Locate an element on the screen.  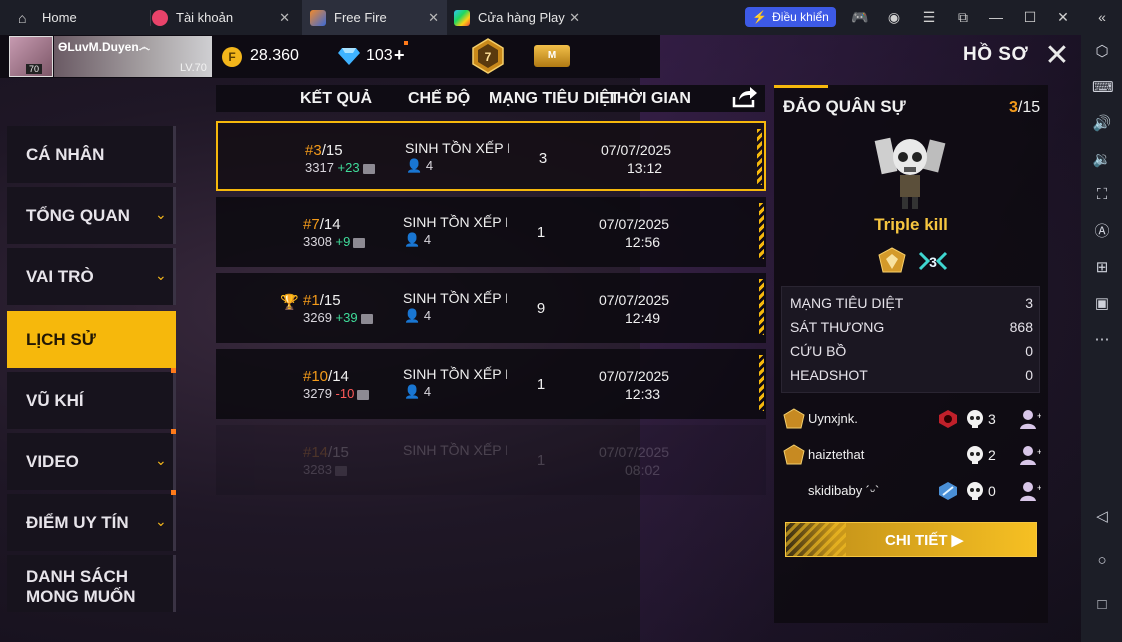
game-mode: SINH TỒN XẾP HẠ is located at coordinates (455, 450).